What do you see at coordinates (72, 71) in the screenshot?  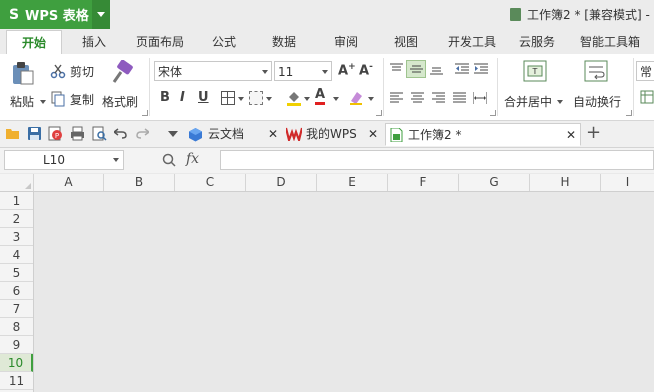 I see `cut-button: 剪切` at bounding box center [72, 71].